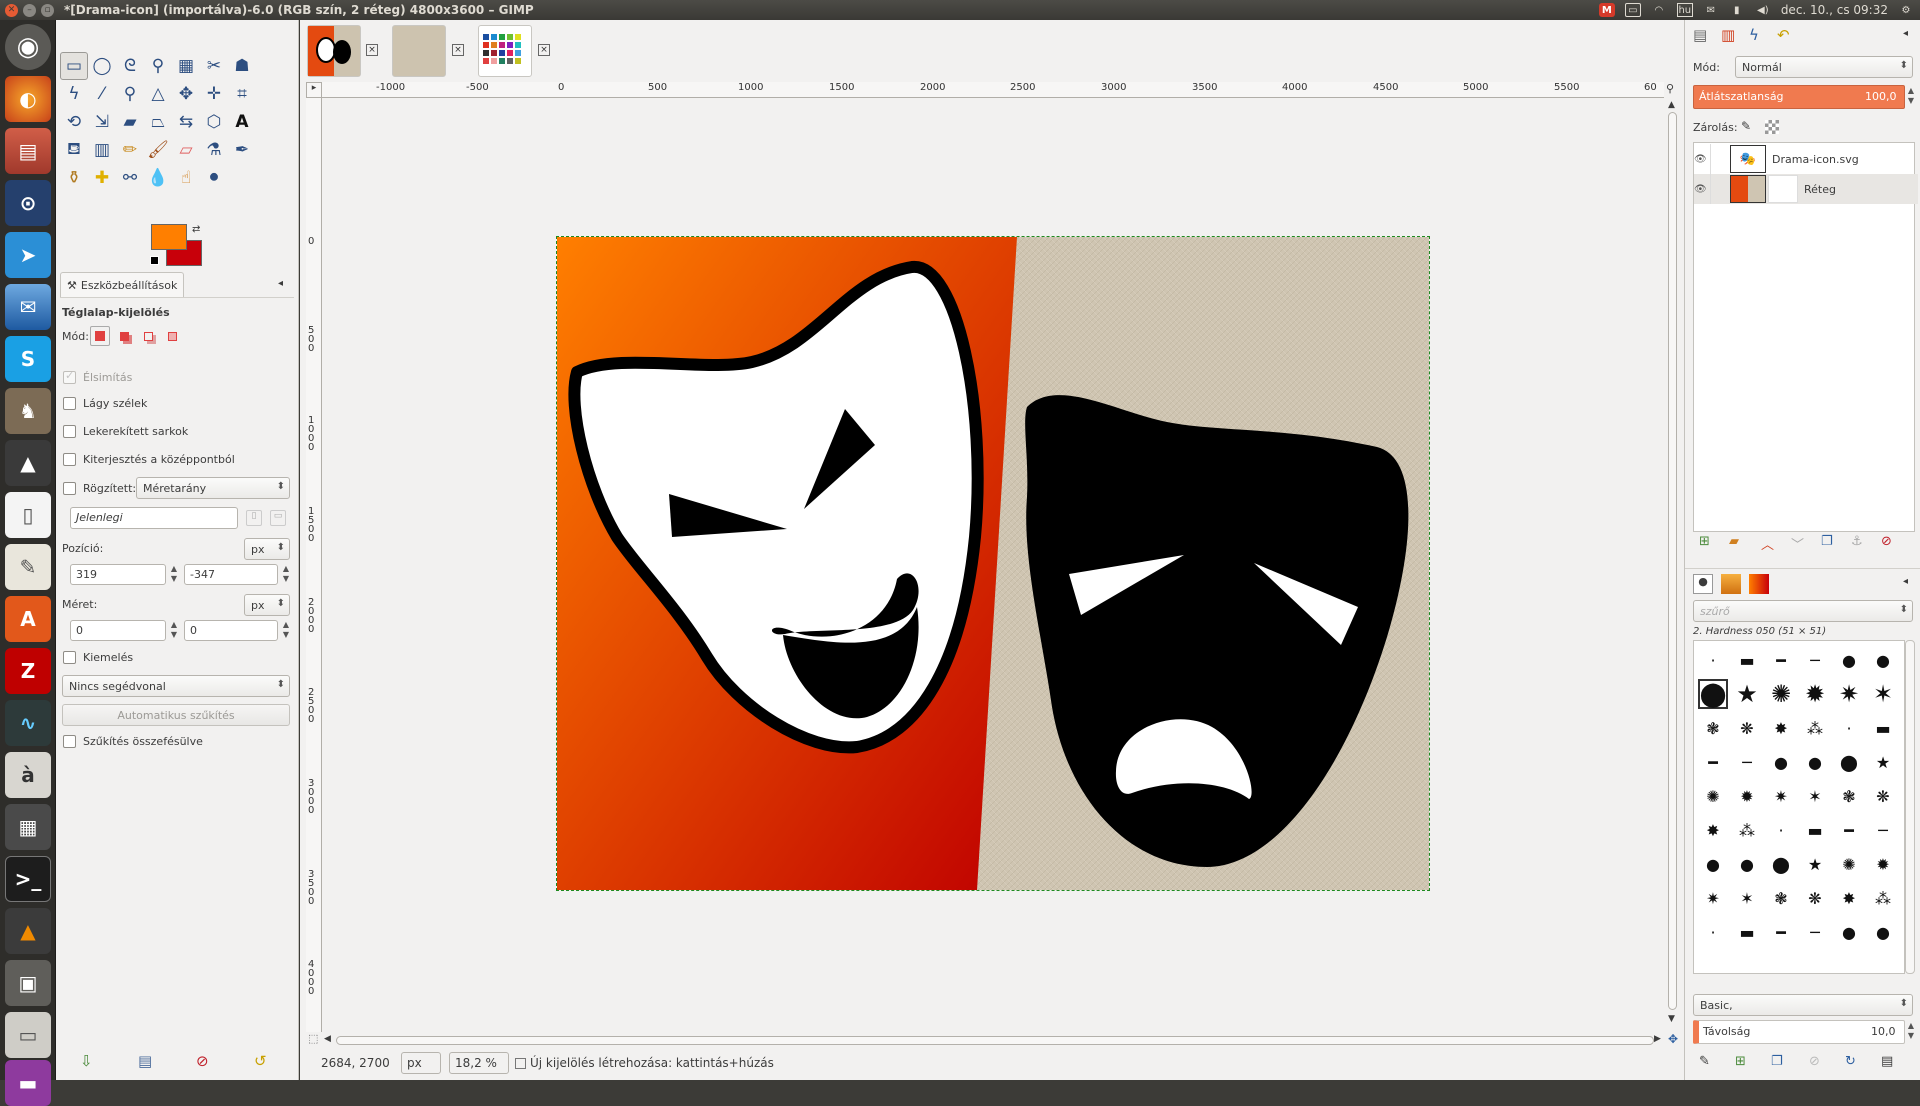 This screenshot has height=1106, width=1920. Describe the element at coordinates (28, 359) in the screenshot. I see `skype-icon: S` at that location.